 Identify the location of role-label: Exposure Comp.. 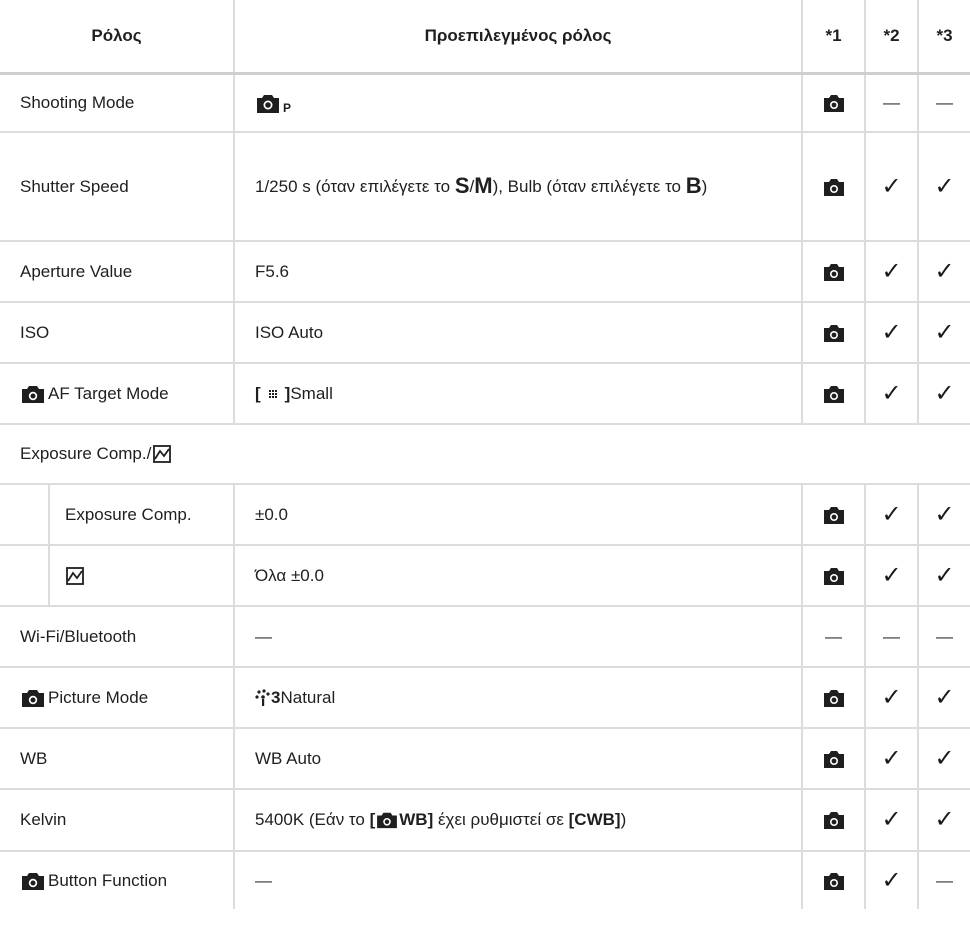
(128, 514).